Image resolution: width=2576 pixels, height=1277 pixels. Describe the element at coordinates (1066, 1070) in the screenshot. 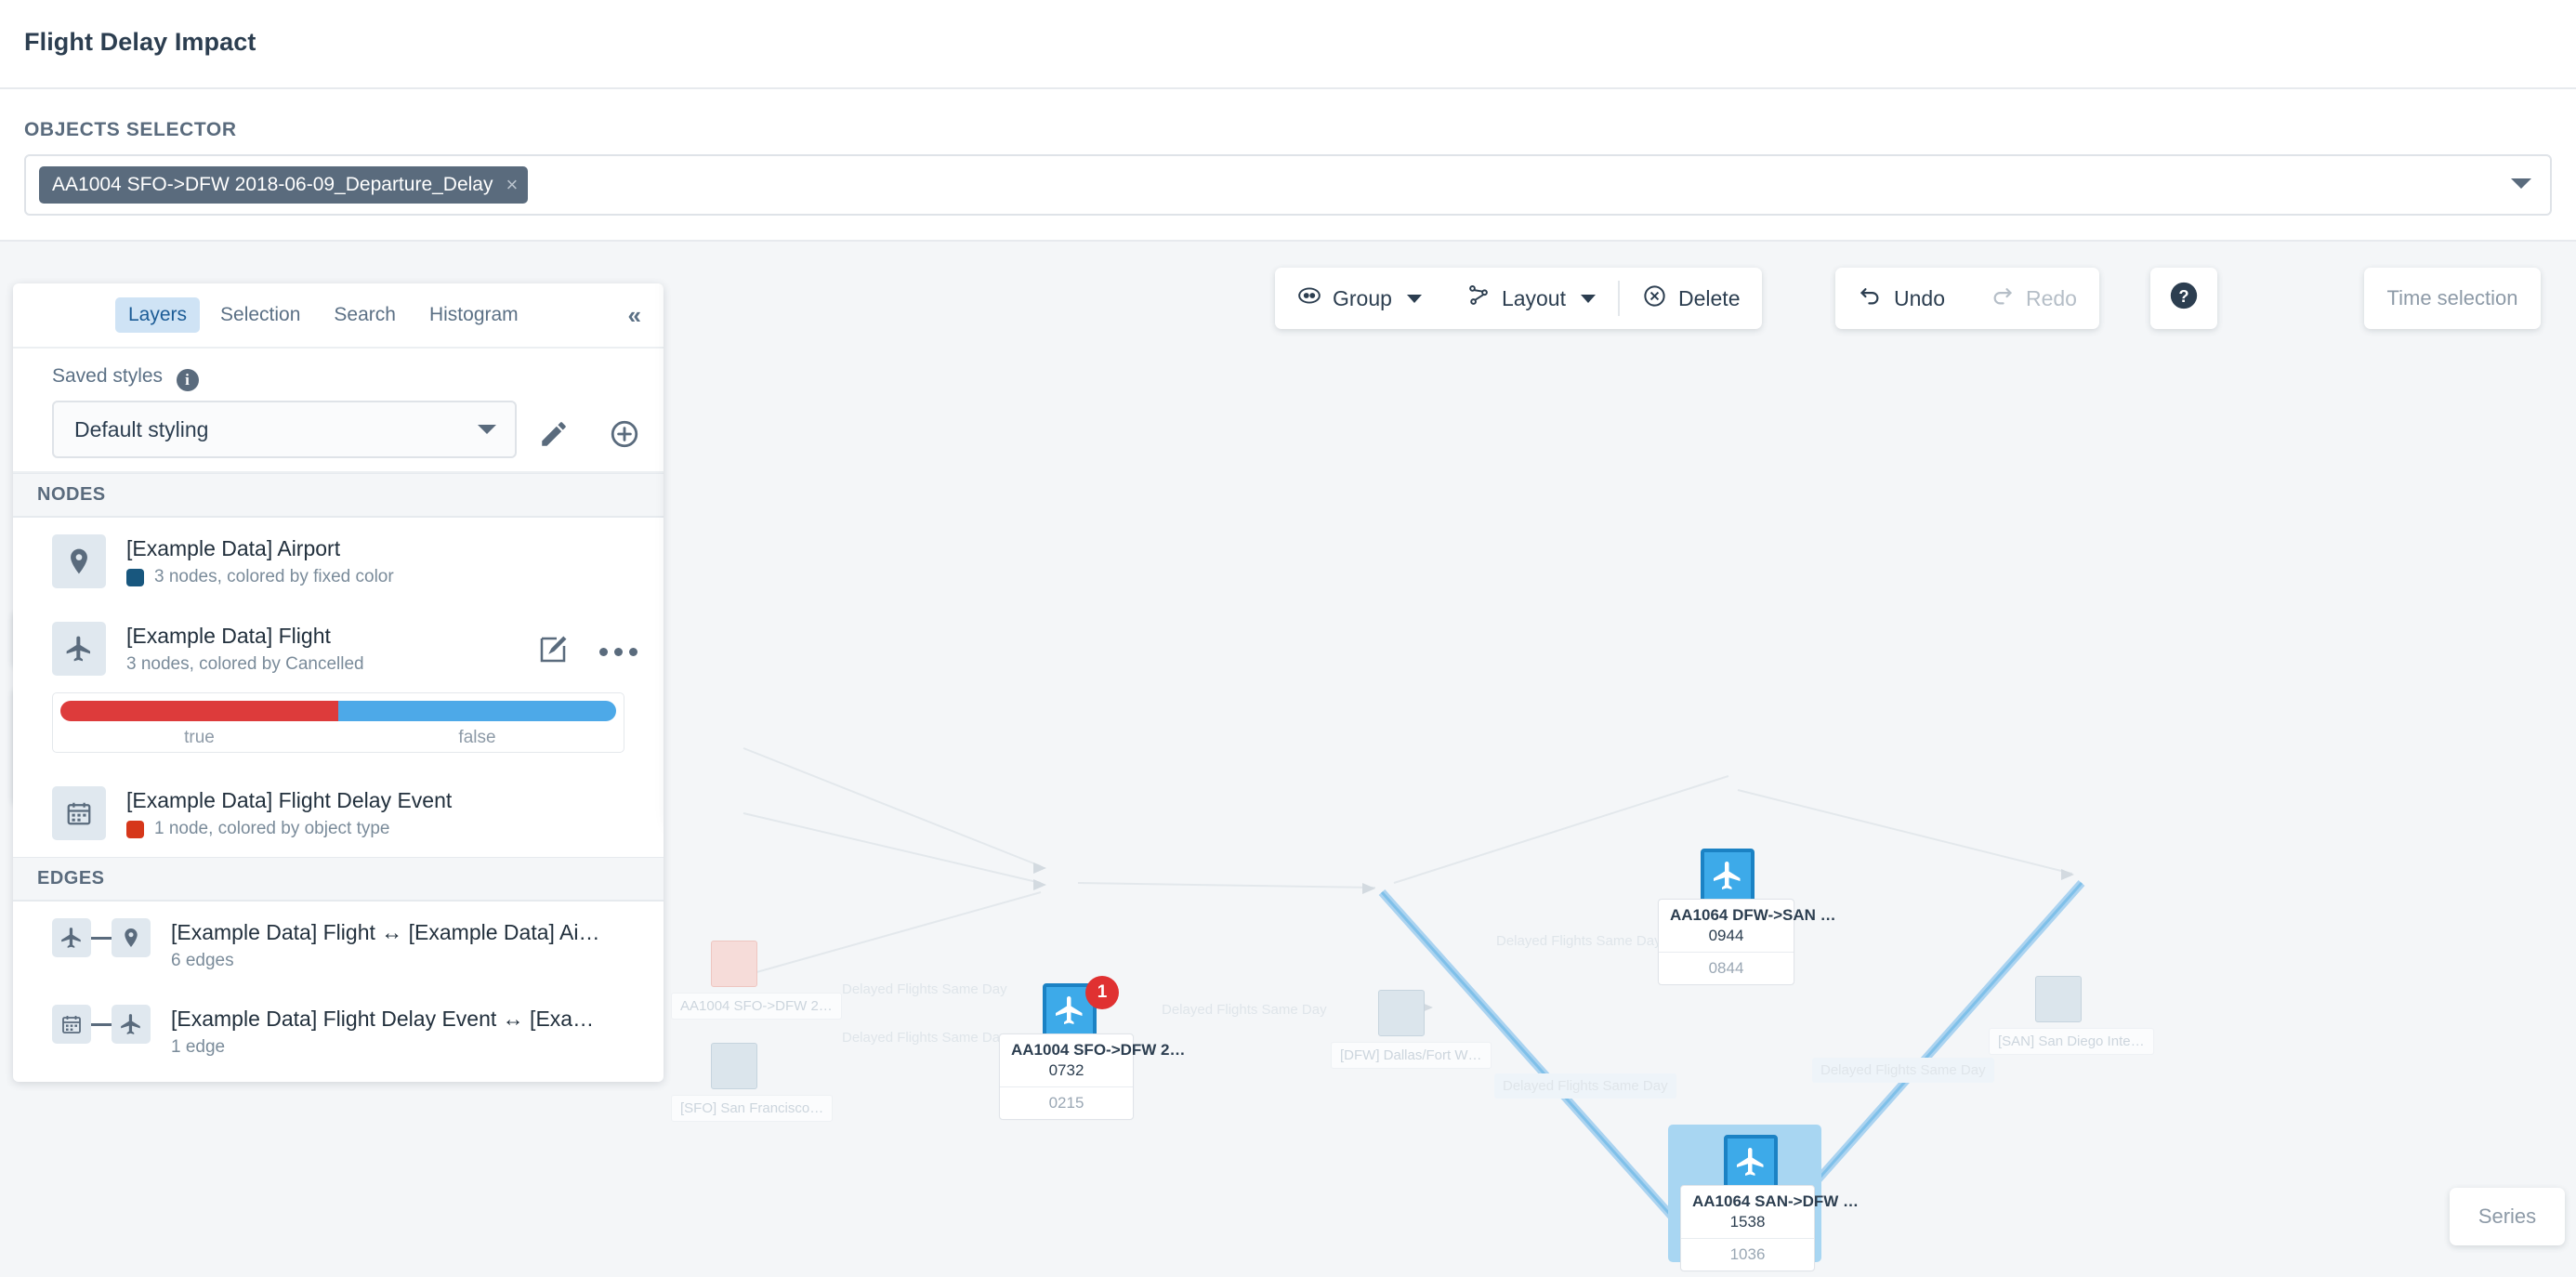

I see `node-line2: 0732` at that location.